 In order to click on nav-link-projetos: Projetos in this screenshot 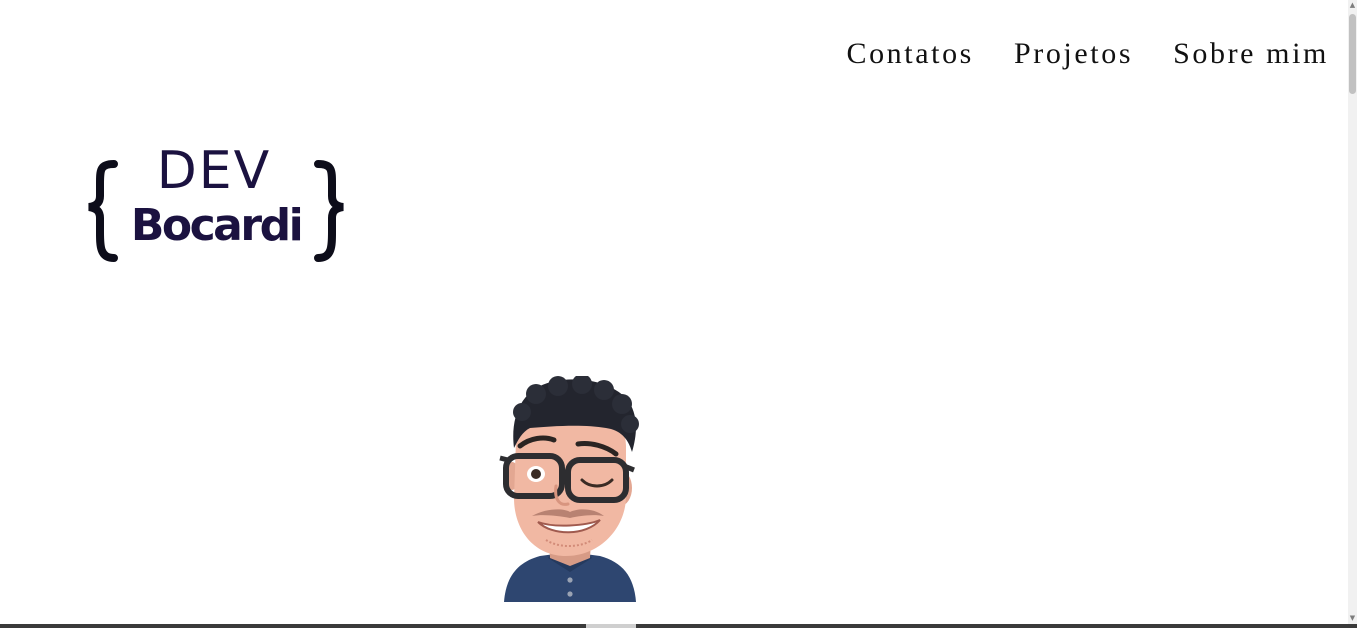, I will do `click(1073, 54)`.